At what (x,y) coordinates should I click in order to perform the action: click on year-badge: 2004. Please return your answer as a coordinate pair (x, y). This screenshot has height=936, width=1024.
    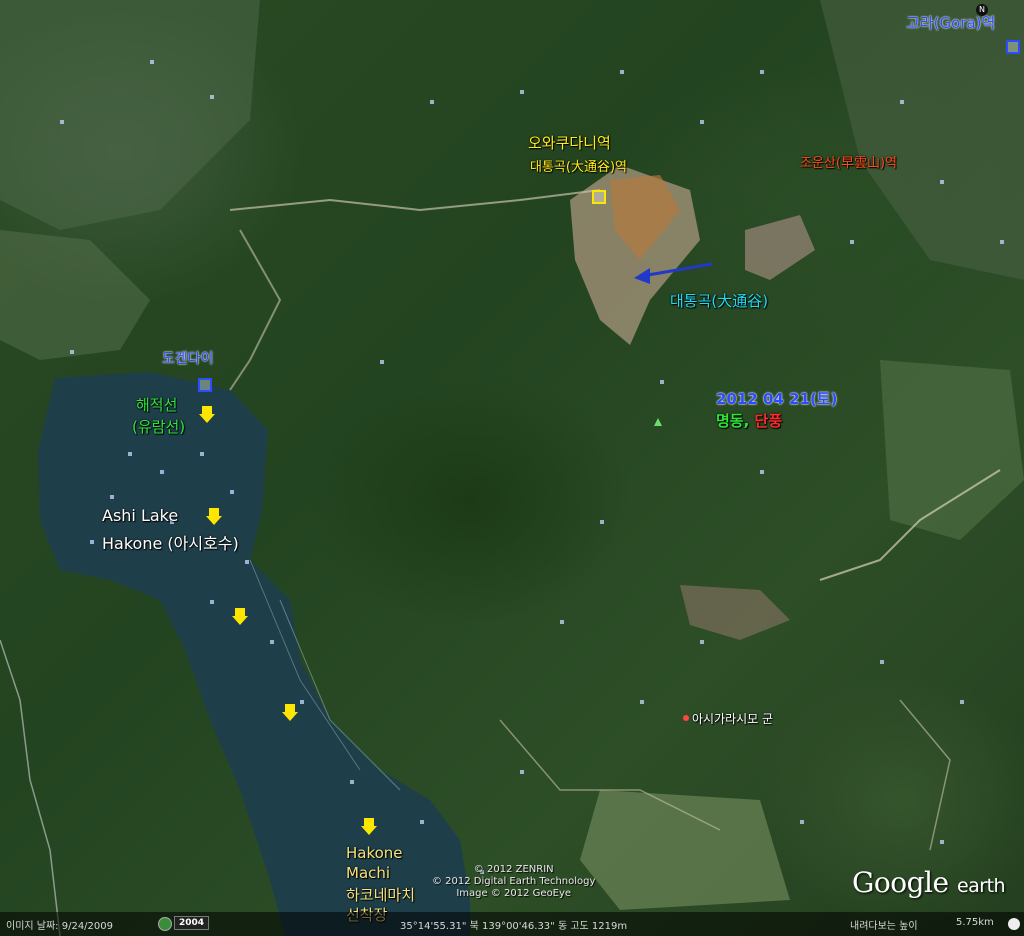
    Looking at the image, I should click on (192, 923).